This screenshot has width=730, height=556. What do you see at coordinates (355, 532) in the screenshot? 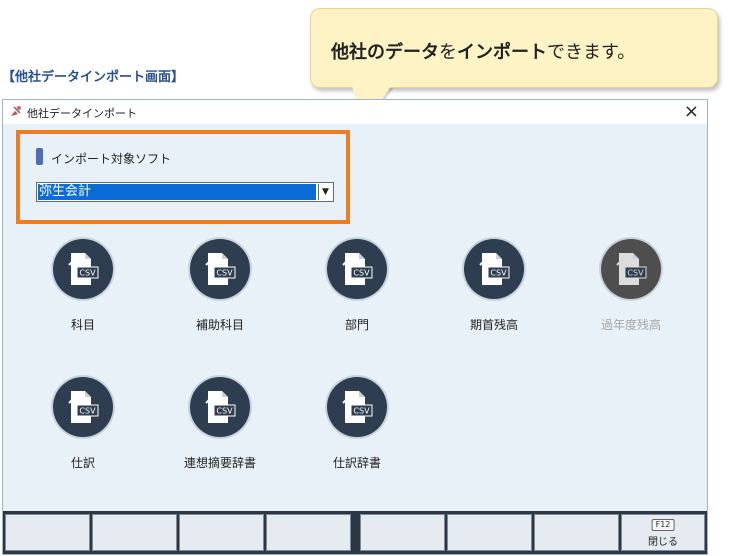
I see `function-key-bar: F12 閉じる` at bounding box center [355, 532].